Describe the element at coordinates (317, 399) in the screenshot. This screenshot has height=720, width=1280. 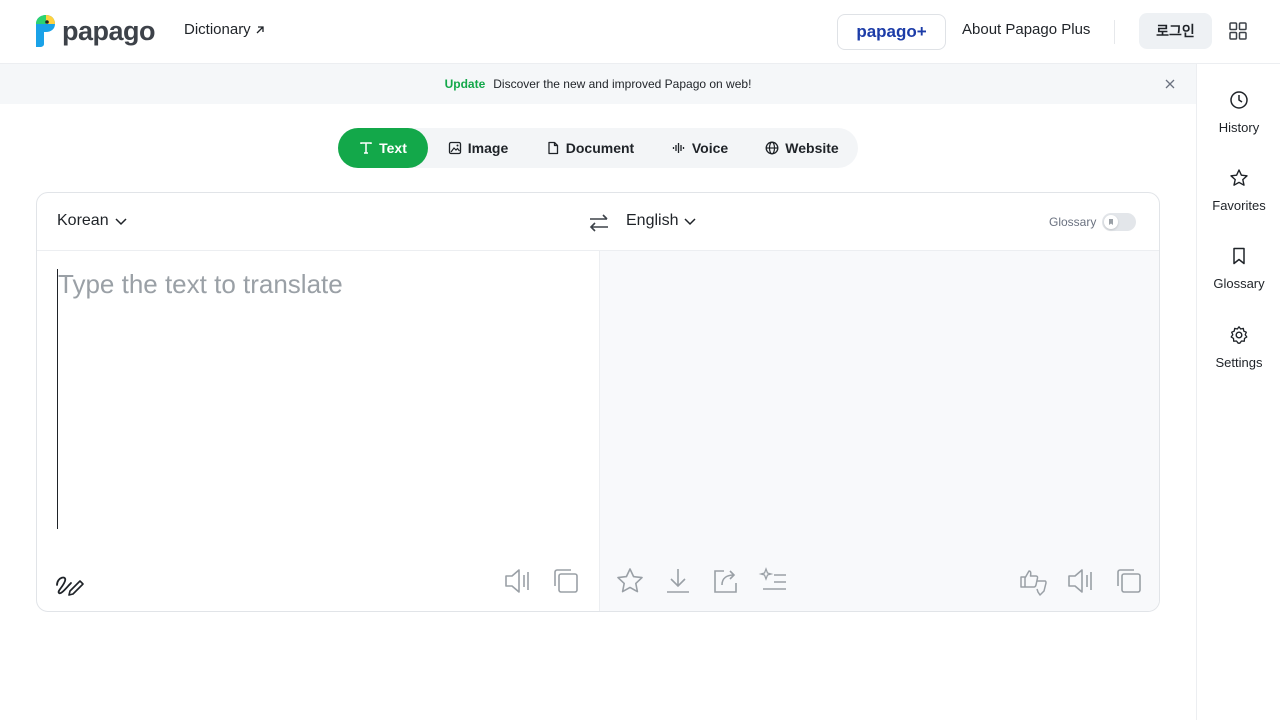
I see `source-text-input` at that location.